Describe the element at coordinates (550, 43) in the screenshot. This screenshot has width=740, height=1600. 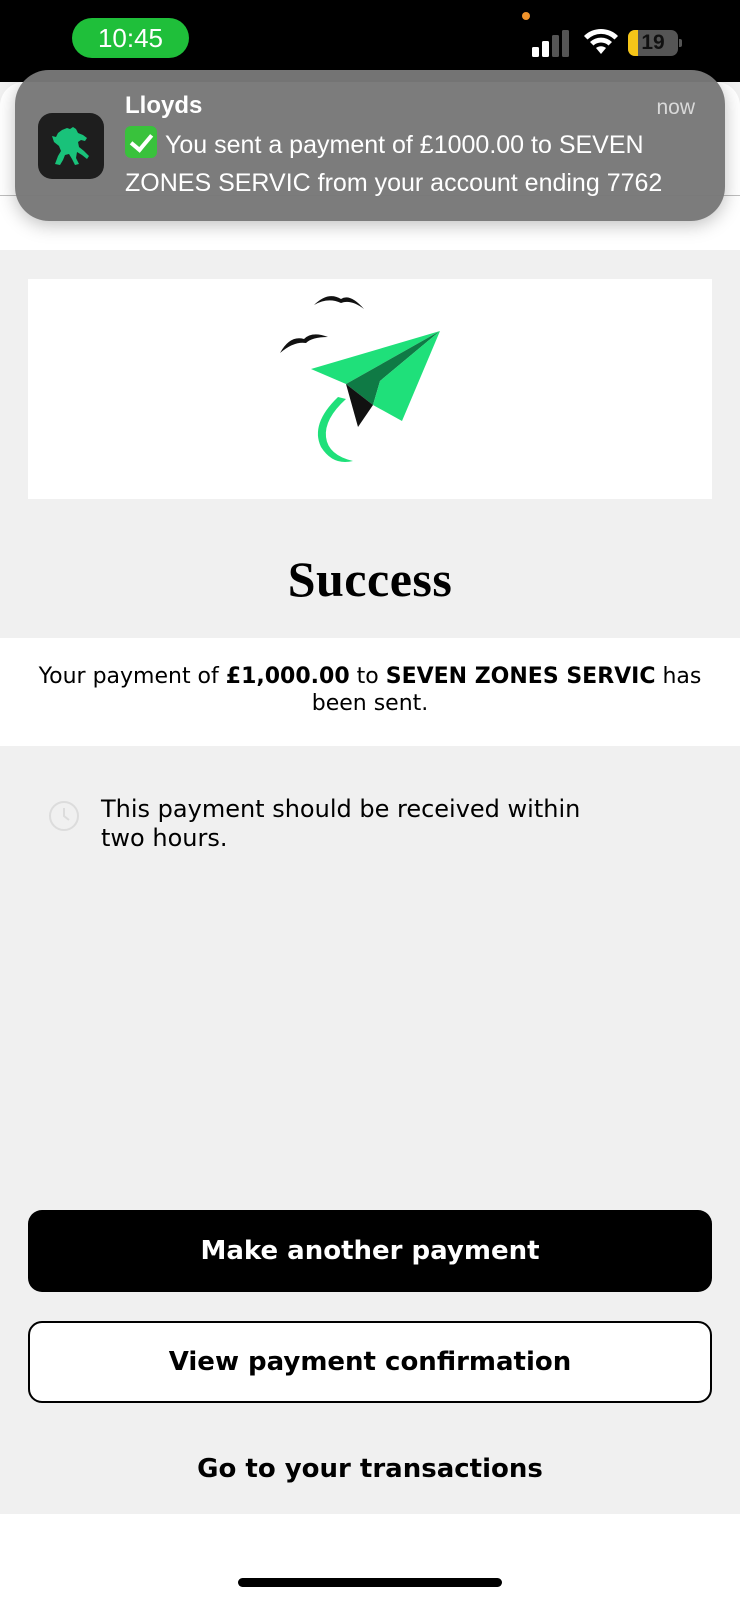
I see `cellular-signal-icon` at that location.